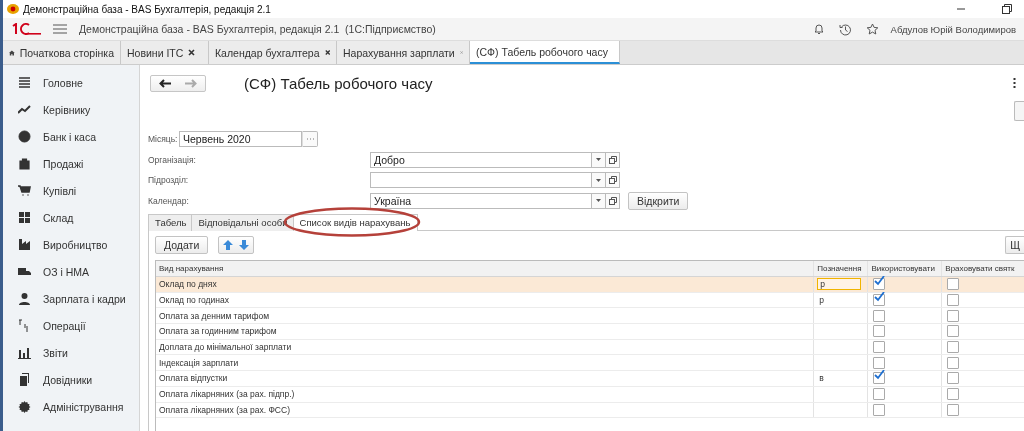 This screenshot has height=431, width=1024. What do you see at coordinates (218, 332) in the screenshot?
I see `table-cell-text: Оплата за годинним тарифом` at bounding box center [218, 332].